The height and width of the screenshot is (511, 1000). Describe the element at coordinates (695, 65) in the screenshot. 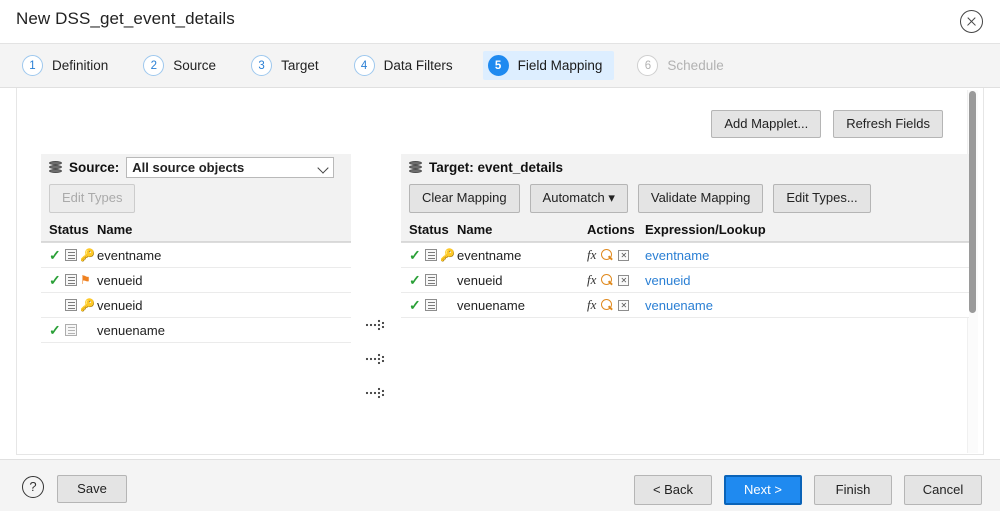

I see `step-label: Schedule` at that location.